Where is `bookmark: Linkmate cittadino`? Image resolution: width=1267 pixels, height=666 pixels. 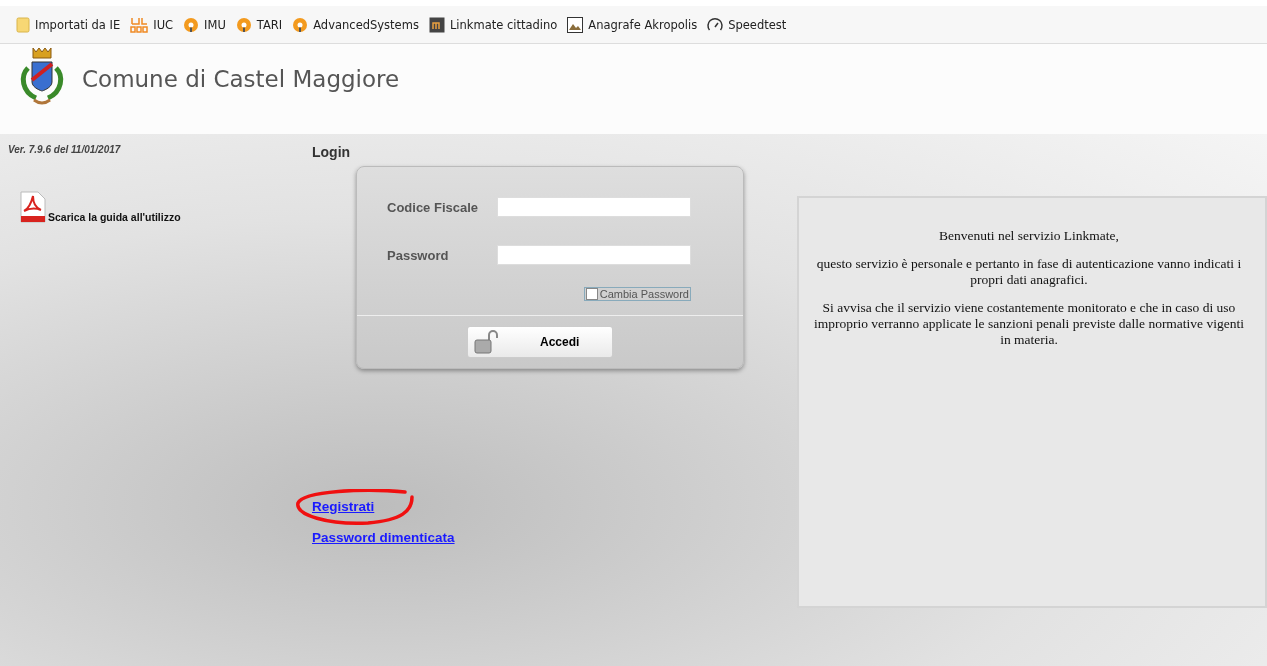 bookmark: Linkmate cittadino is located at coordinates (493, 24).